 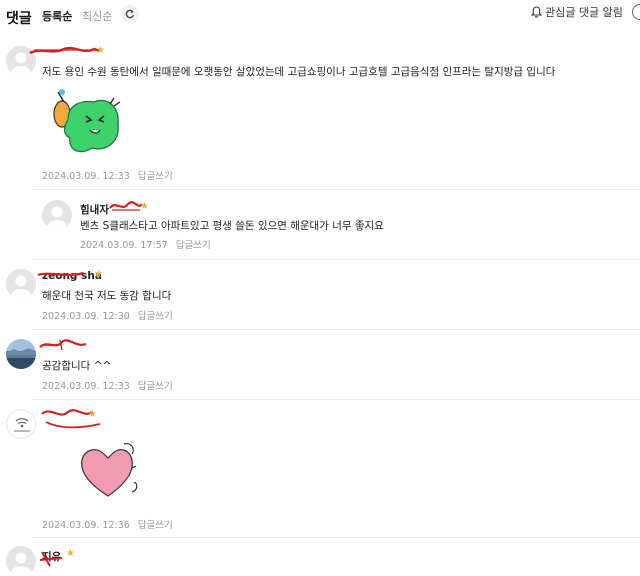 What do you see at coordinates (86, 316) in the screenshot?
I see `comment-date: 2024.03.09. 12:30` at bounding box center [86, 316].